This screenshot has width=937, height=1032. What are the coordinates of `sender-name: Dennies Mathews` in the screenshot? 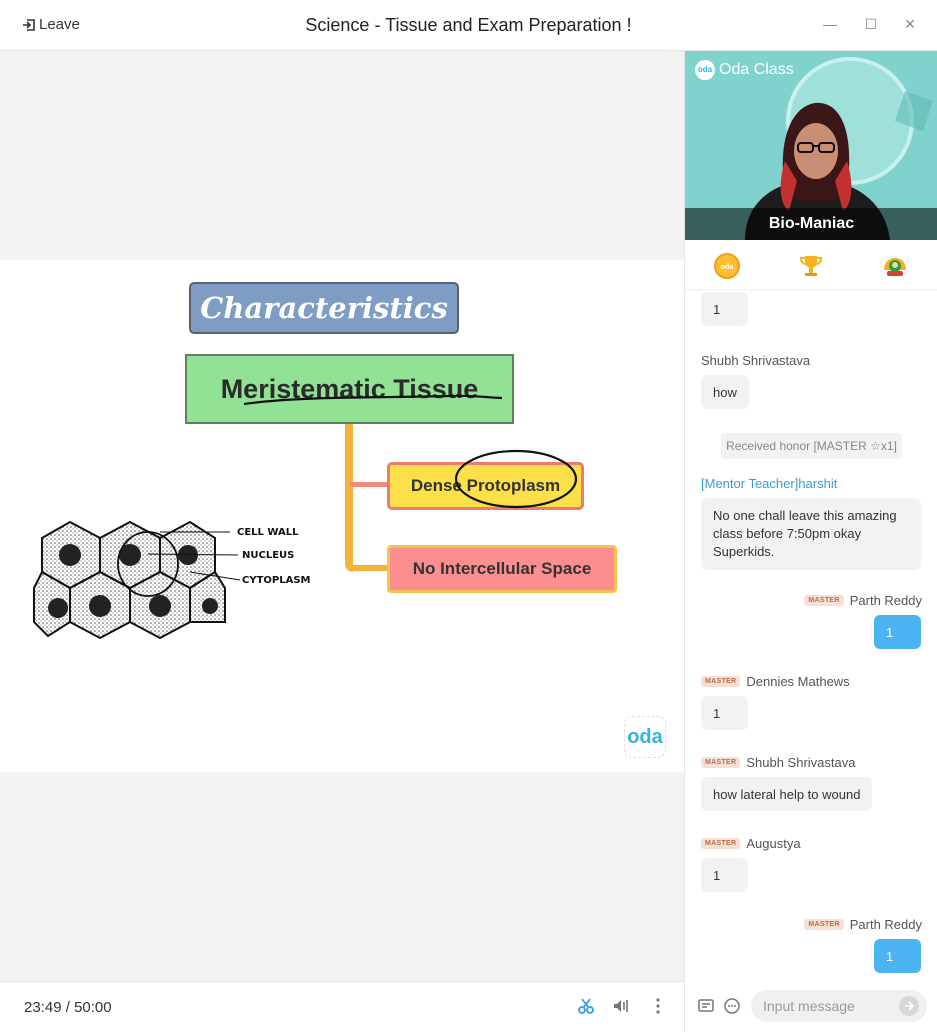 It's located at (798, 681).